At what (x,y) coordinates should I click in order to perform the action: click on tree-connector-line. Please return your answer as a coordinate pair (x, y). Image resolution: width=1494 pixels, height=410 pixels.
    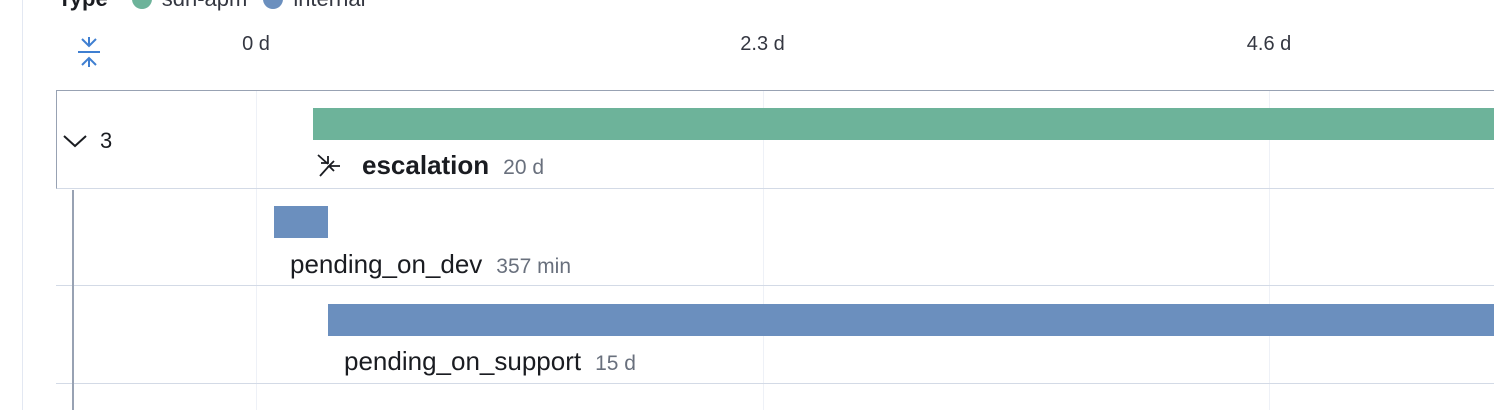
    Looking at the image, I should click on (73, 300).